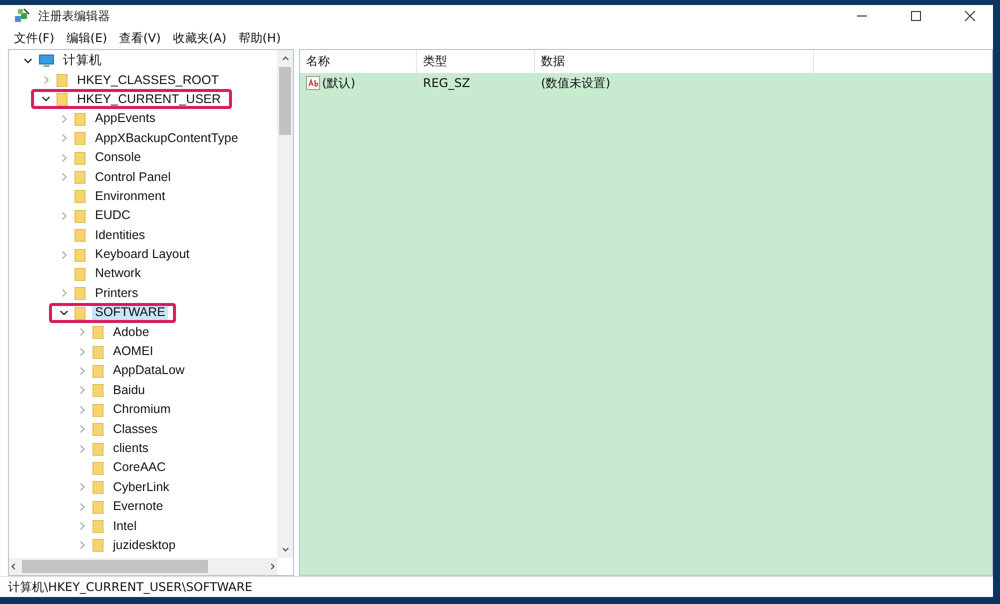 Image resolution: width=1000 pixels, height=604 pixels. Describe the element at coordinates (87, 38) in the screenshot. I see `menu-item: 编辑(E)` at that location.